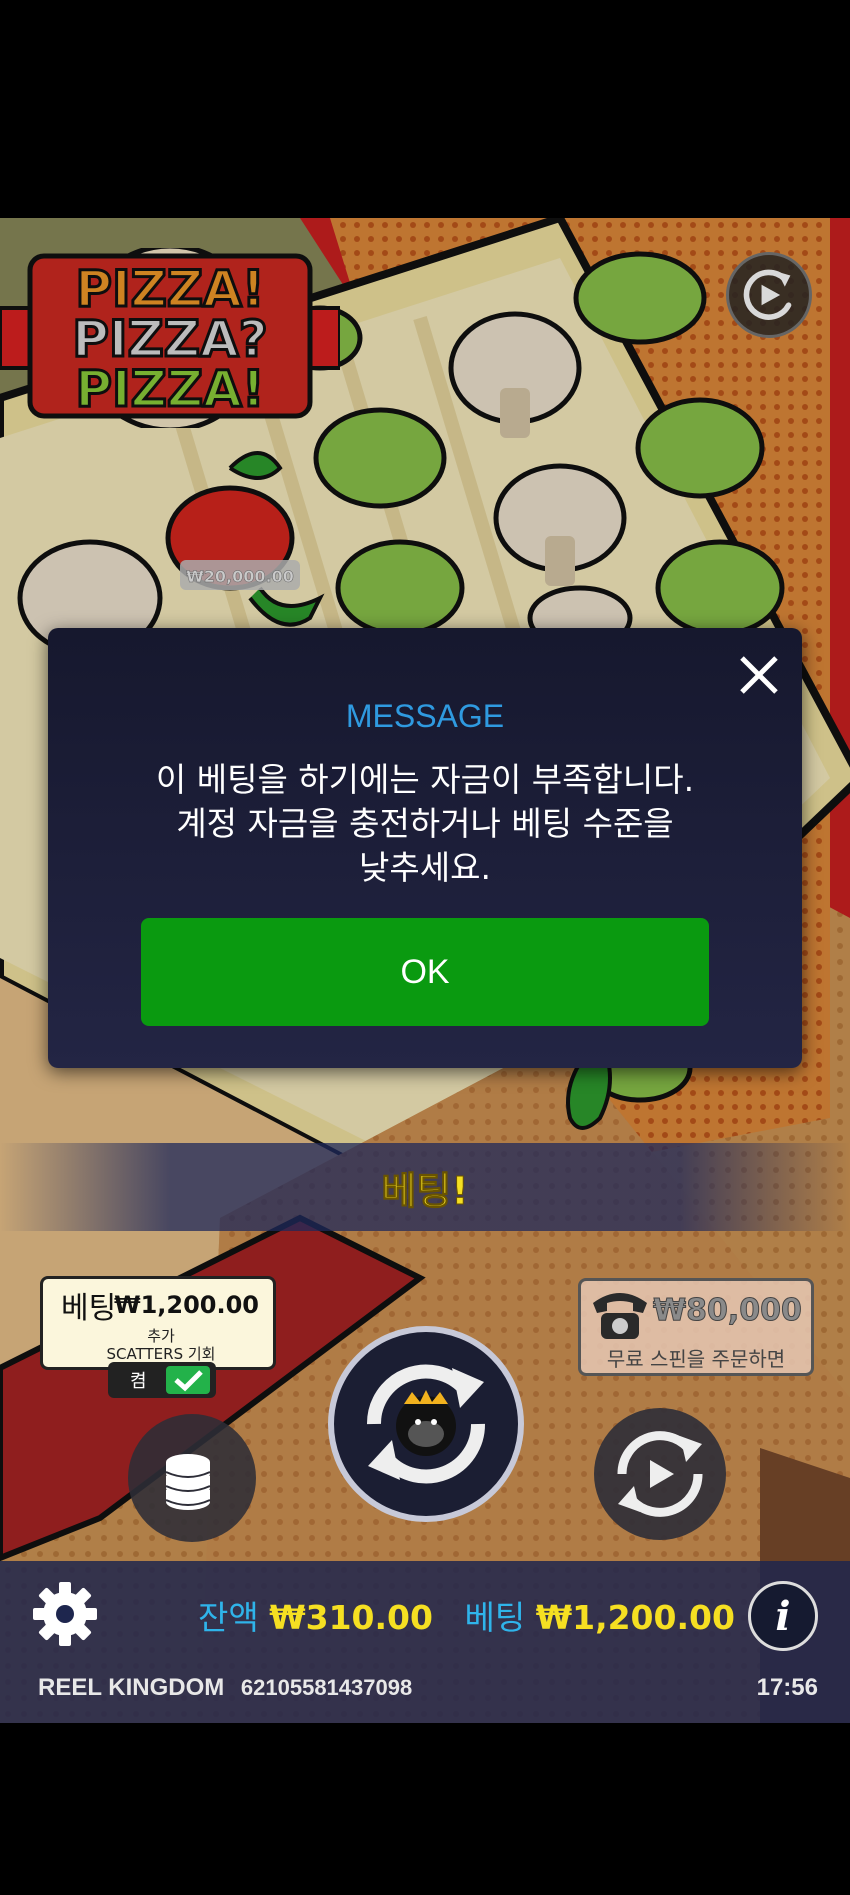 This screenshot has width=850, height=1895. I want to click on info-icon: i, so click(783, 1616).